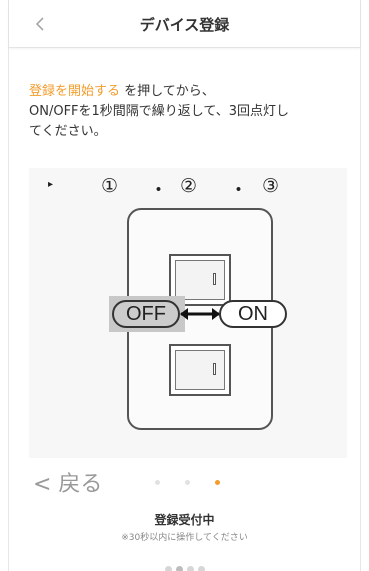  What do you see at coordinates (184, 564) in the screenshot?
I see `loading-indicator` at bounding box center [184, 564].